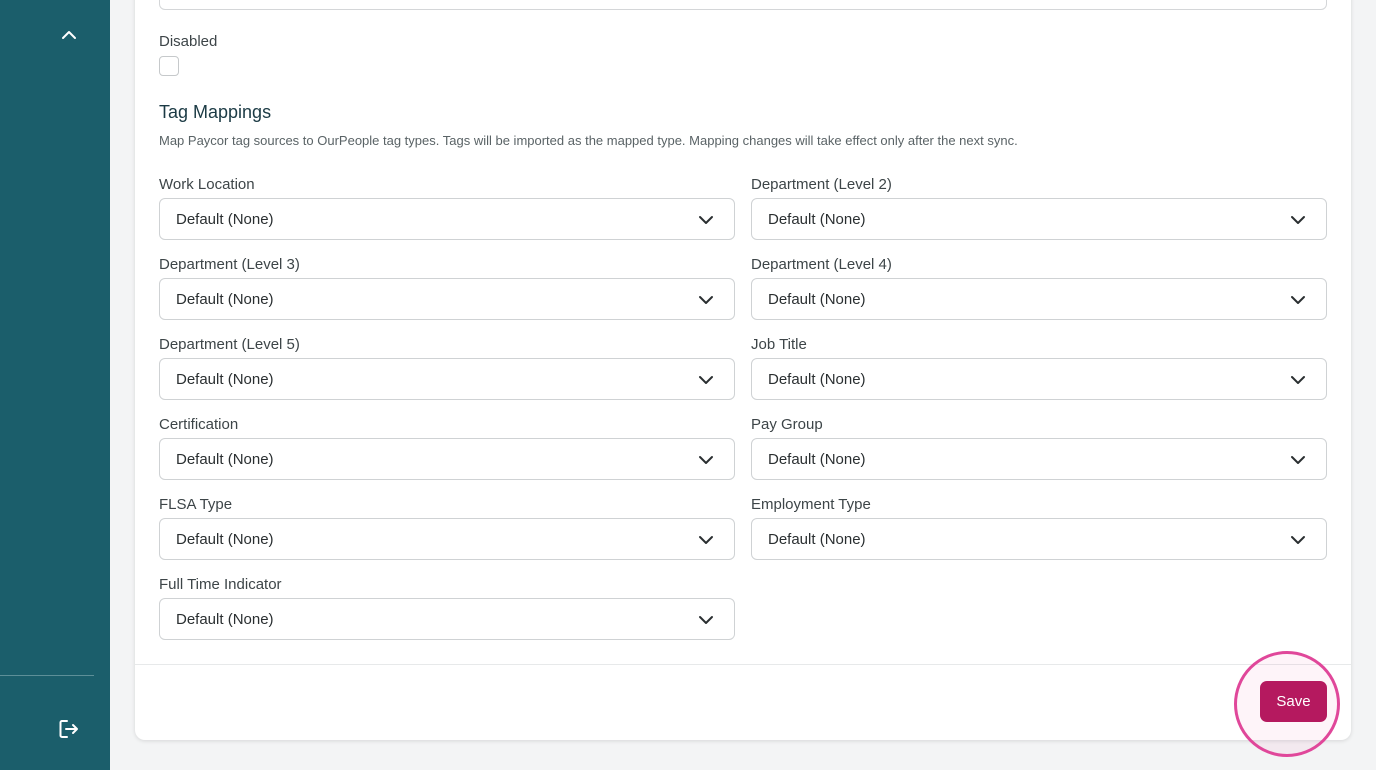 Image resolution: width=1376 pixels, height=770 pixels. I want to click on field-pay-group: Pay Group Default (None), so click(1039, 448).